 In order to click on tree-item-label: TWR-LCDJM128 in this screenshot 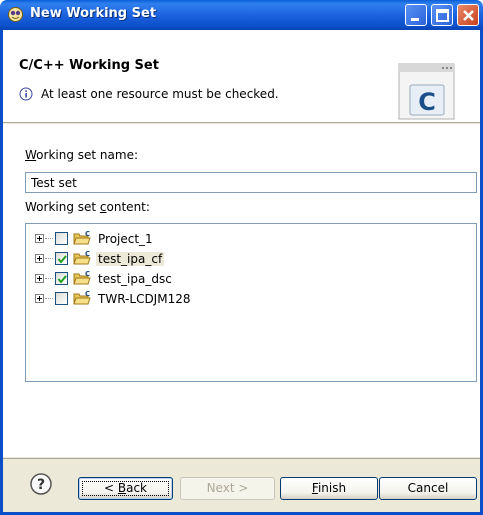, I will do `click(144, 299)`.